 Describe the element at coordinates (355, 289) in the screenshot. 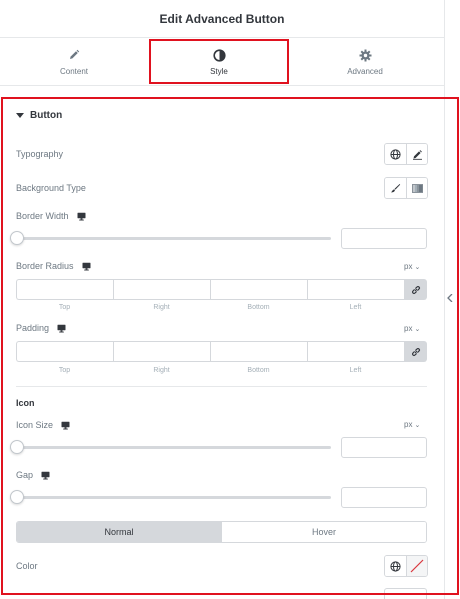

I see `border-radius-left-input` at that location.